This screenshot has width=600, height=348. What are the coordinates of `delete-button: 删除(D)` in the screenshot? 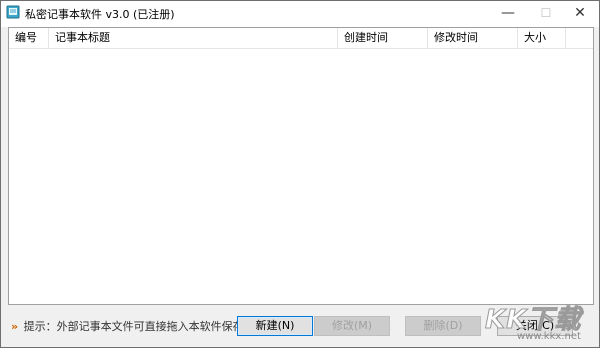 It's located at (443, 326).